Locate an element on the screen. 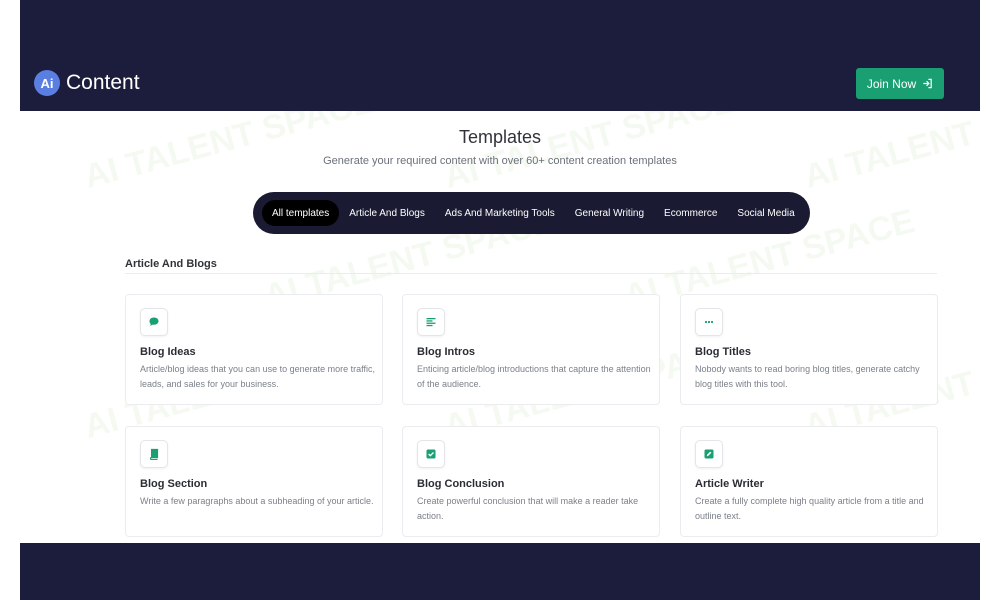  page-title: Templates is located at coordinates (500, 137).